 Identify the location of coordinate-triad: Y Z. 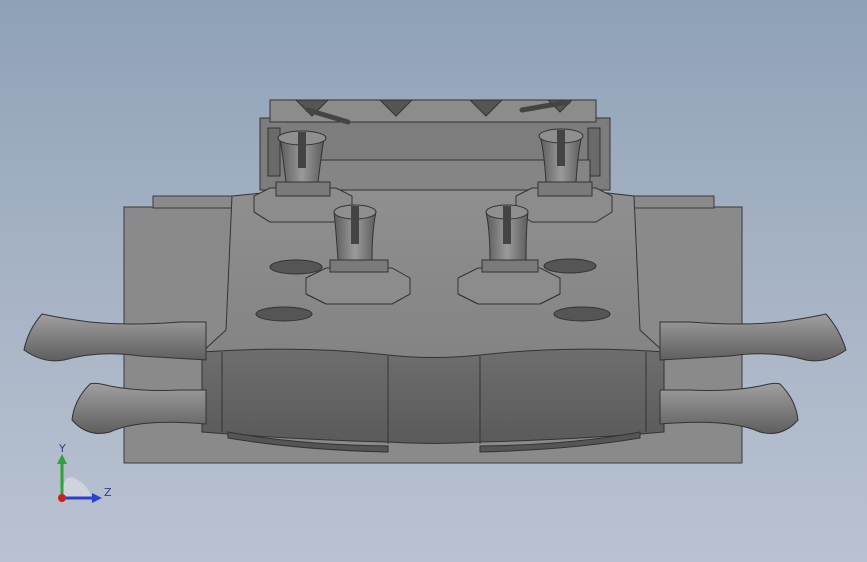
(84, 475).